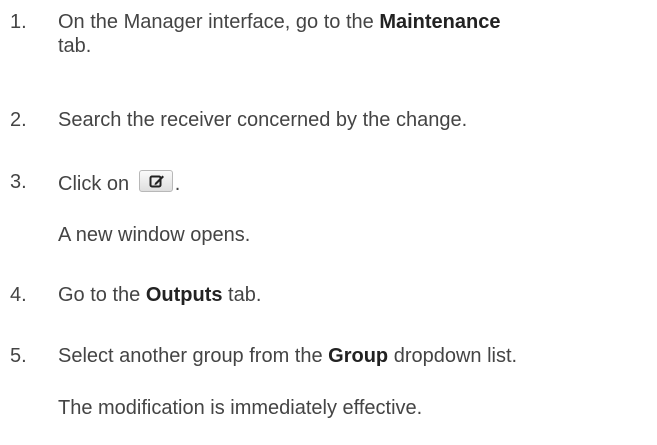  What do you see at coordinates (358, 356) in the screenshot?
I see `step-text-bold: Group` at bounding box center [358, 356].